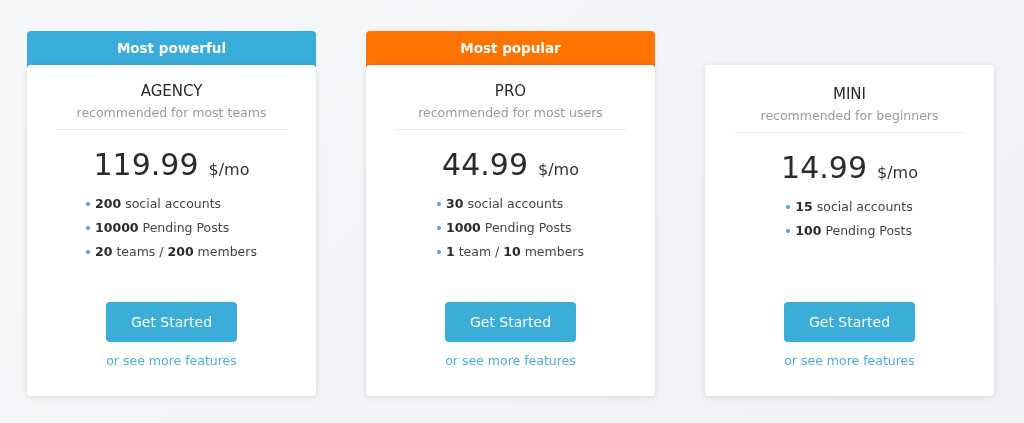 The width and height of the screenshot is (1024, 423). What do you see at coordinates (162, 228) in the screenshot?
I see `feature-text: 10000 Pending Posts` at bounding box center [162, 228].